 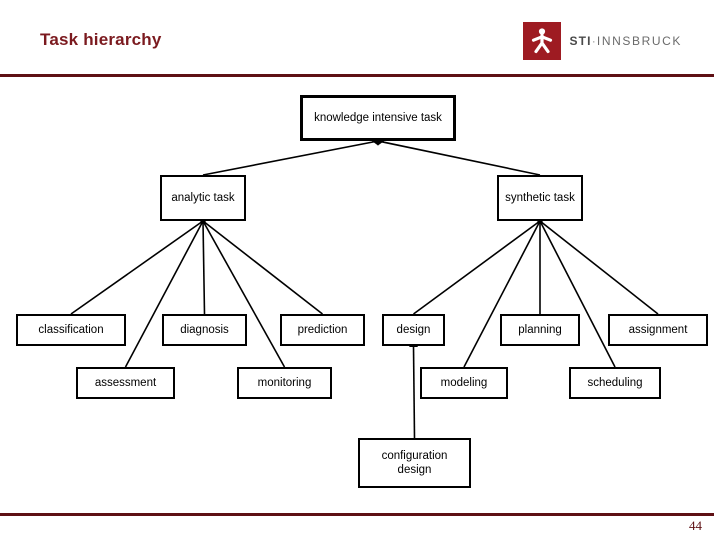 I want to click on node-monitoring: monitoring, so click(x=284, y=383).